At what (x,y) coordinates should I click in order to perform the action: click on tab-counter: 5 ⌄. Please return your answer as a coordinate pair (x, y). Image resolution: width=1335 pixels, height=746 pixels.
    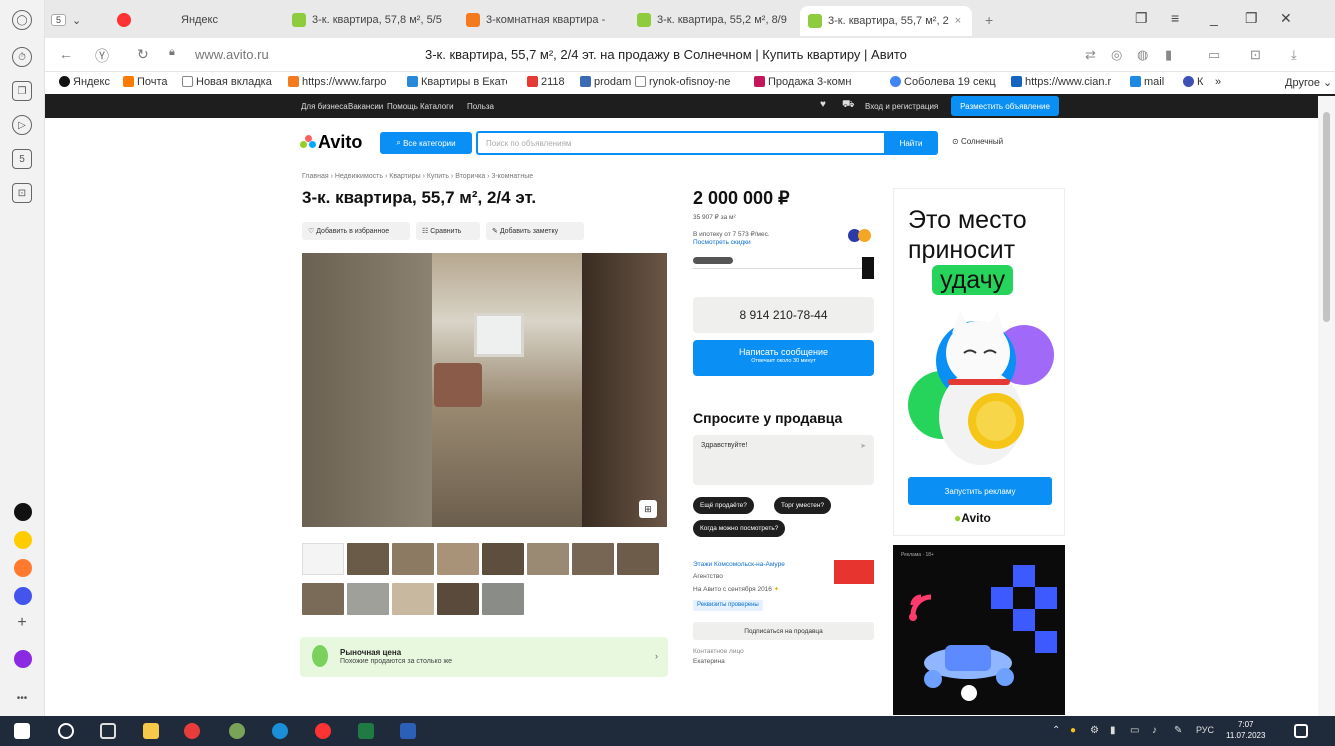
    Looking at the image, I should click on (66, 20).